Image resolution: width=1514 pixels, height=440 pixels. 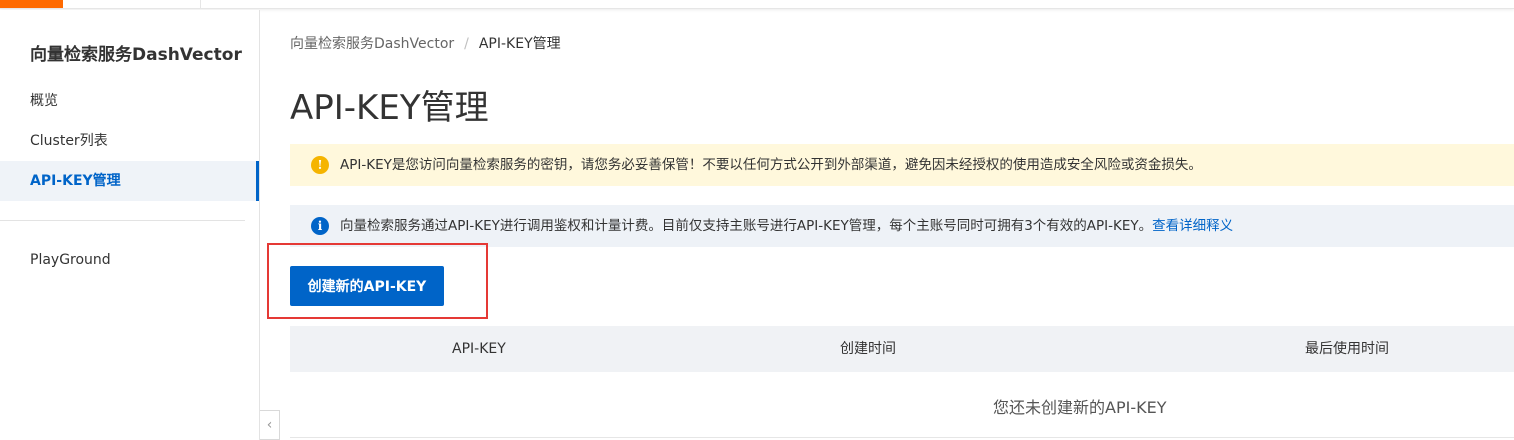 I want to click on nav-divider, so click(x=200, y=4).